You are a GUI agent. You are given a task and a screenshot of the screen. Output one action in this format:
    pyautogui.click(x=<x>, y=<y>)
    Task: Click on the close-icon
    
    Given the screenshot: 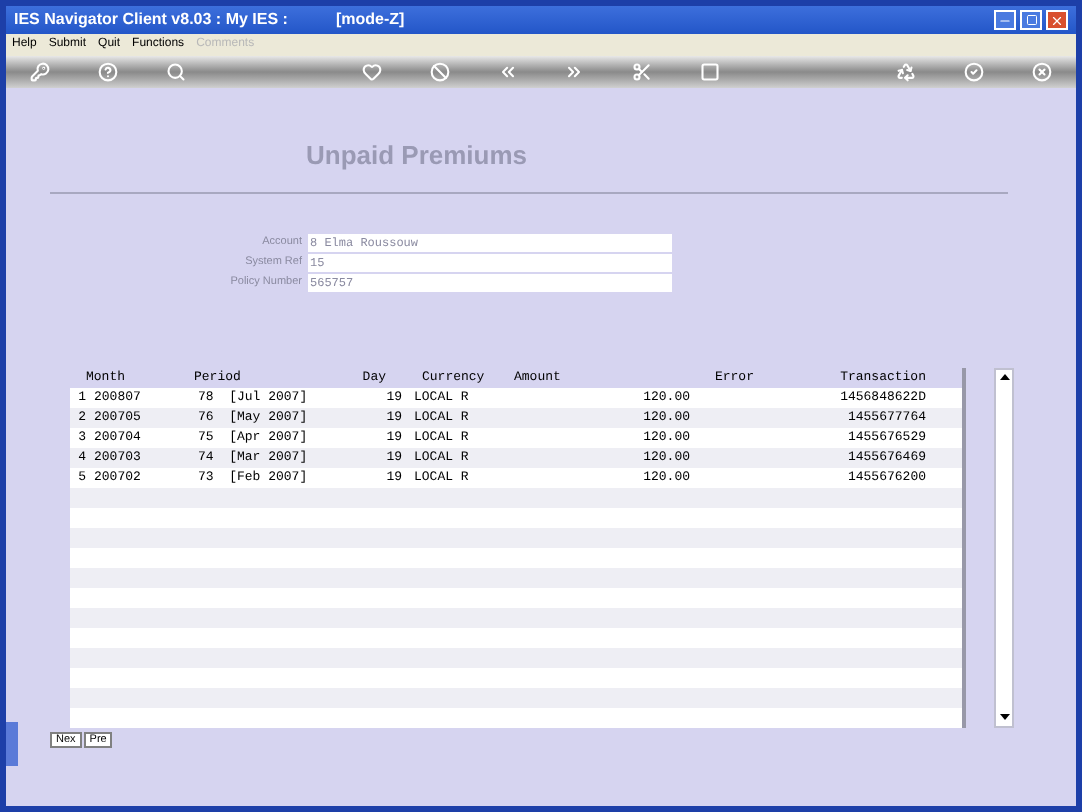 What is the action you would take?
    pyautogui.click(x=1057, y=20)
    